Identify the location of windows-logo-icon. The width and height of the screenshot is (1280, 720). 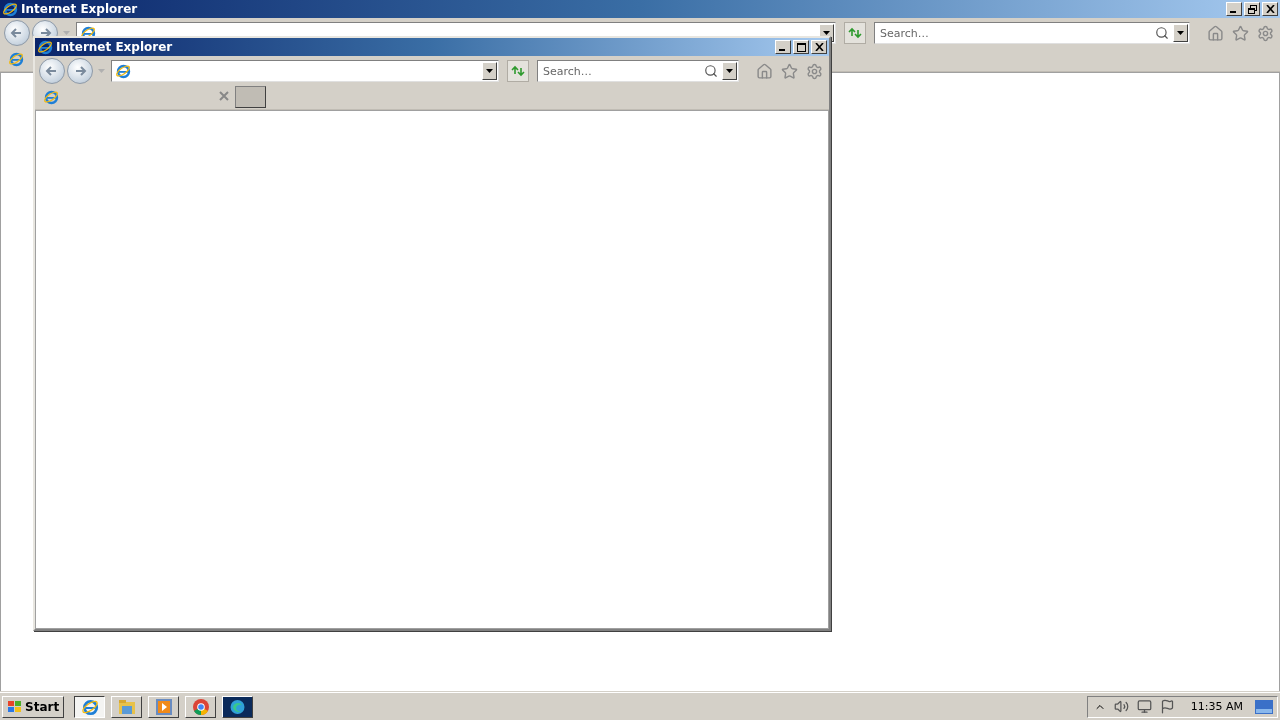
(15, 706).